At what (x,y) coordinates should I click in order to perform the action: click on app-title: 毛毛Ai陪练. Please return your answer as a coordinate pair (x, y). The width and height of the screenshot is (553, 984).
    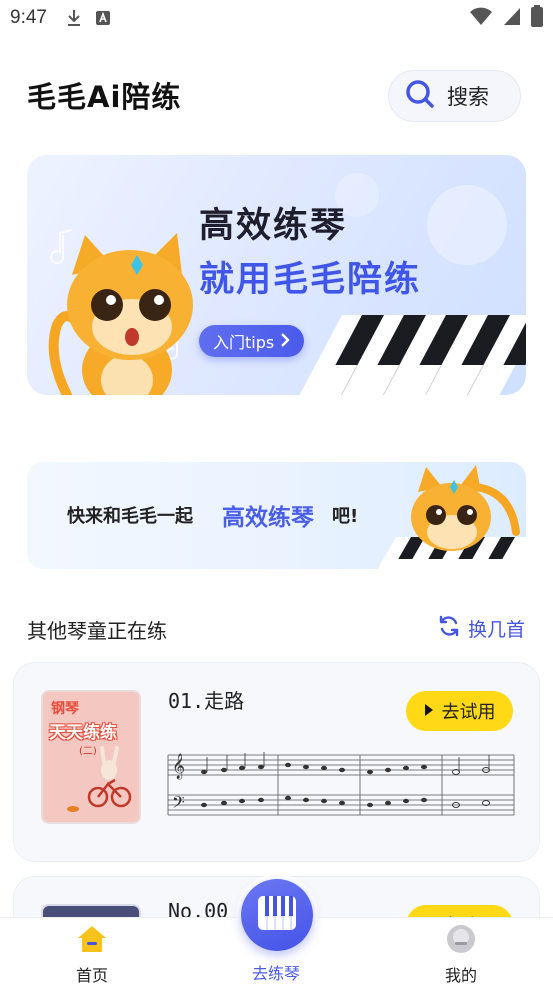
    Looking at the image, I should click on (104, 97).